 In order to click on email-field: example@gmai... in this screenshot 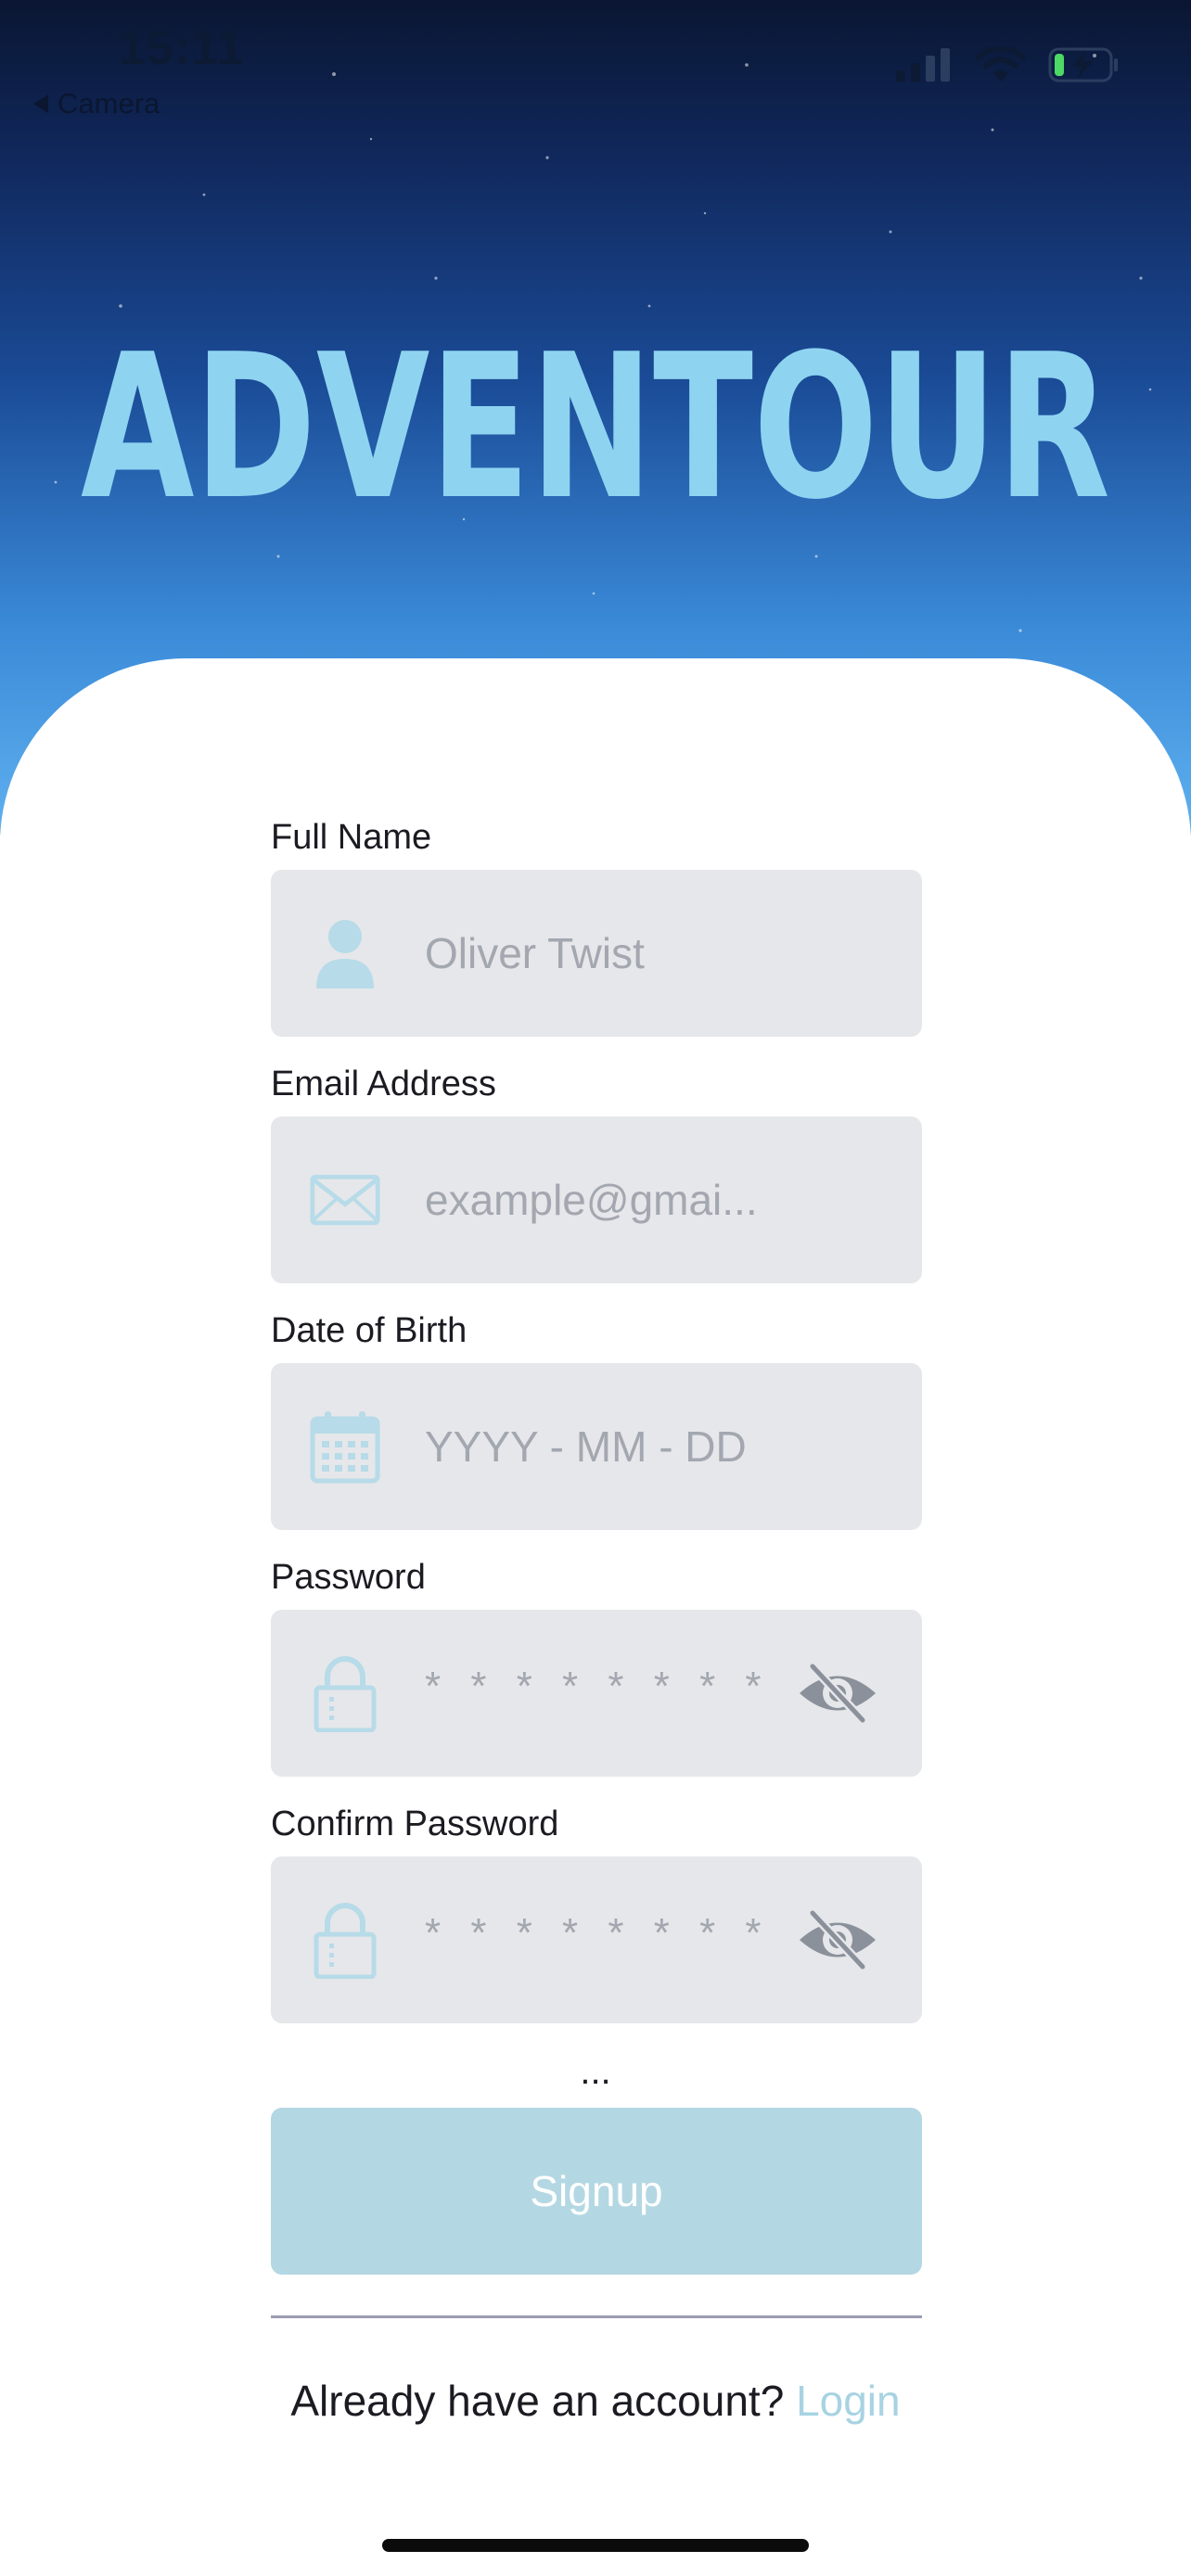, I will do `click(597, 1199)`.